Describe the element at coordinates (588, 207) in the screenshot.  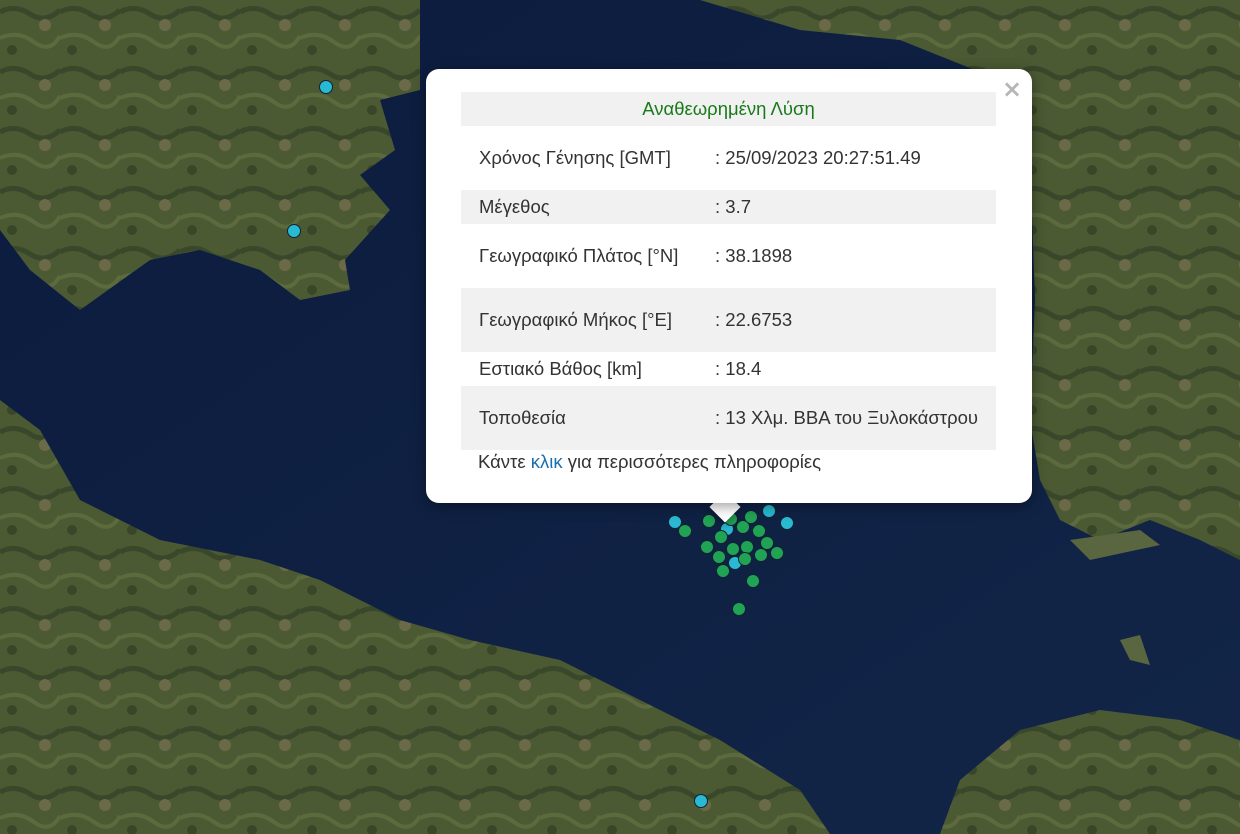
I see `magnitude-label: Μέγεθος` at that location.